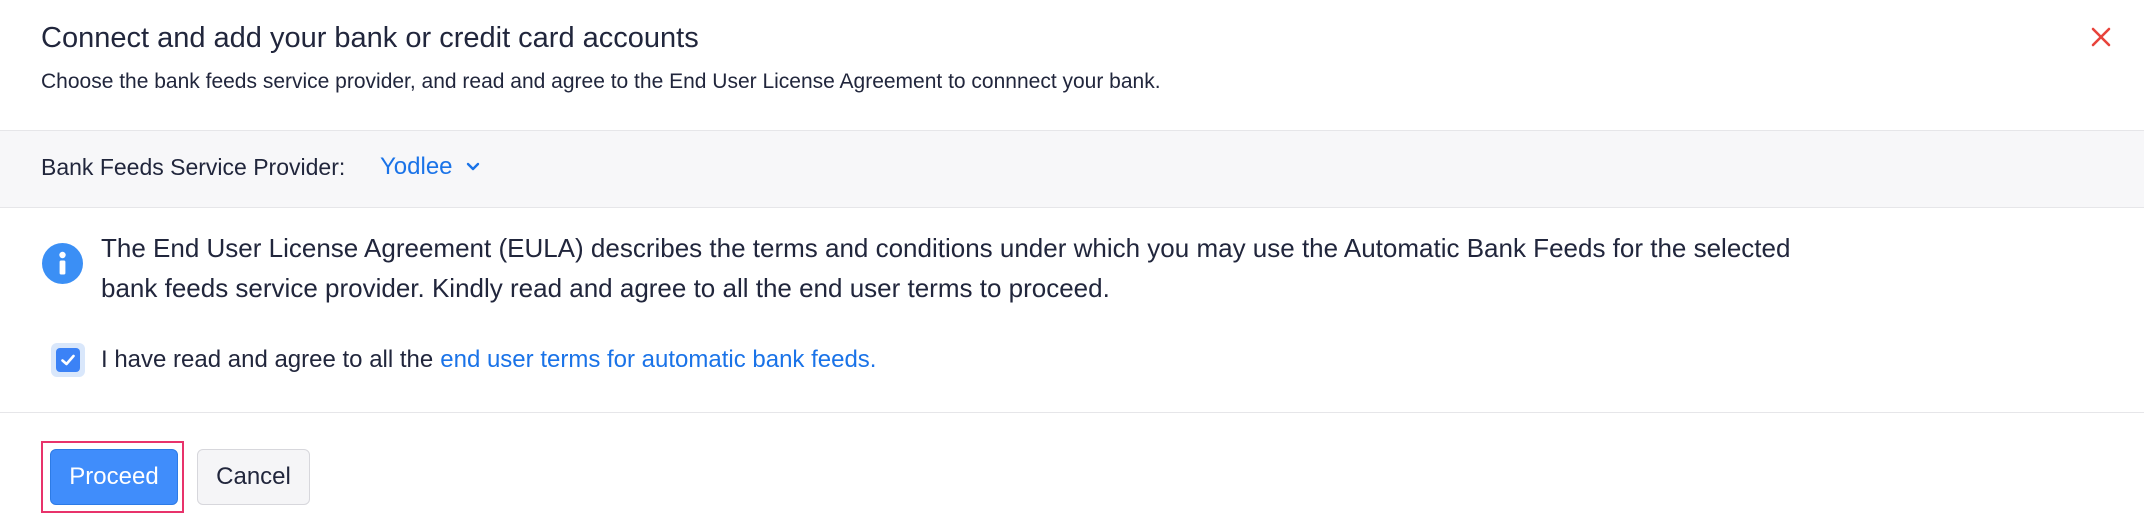 The image size is (2144, 524). What do you see at coordinates (267, 359) in the screenshot?
I see `agreement-text: I have read and agree to all the` at bounding box center [267, 359].